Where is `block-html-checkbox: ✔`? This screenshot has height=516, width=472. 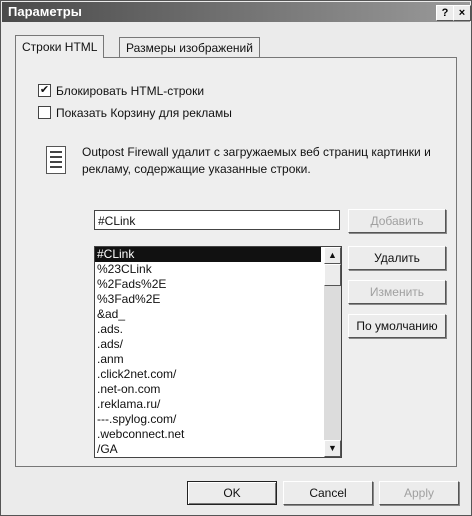
block-html-checkbox: ✔ is located at coordinates (44, 90).